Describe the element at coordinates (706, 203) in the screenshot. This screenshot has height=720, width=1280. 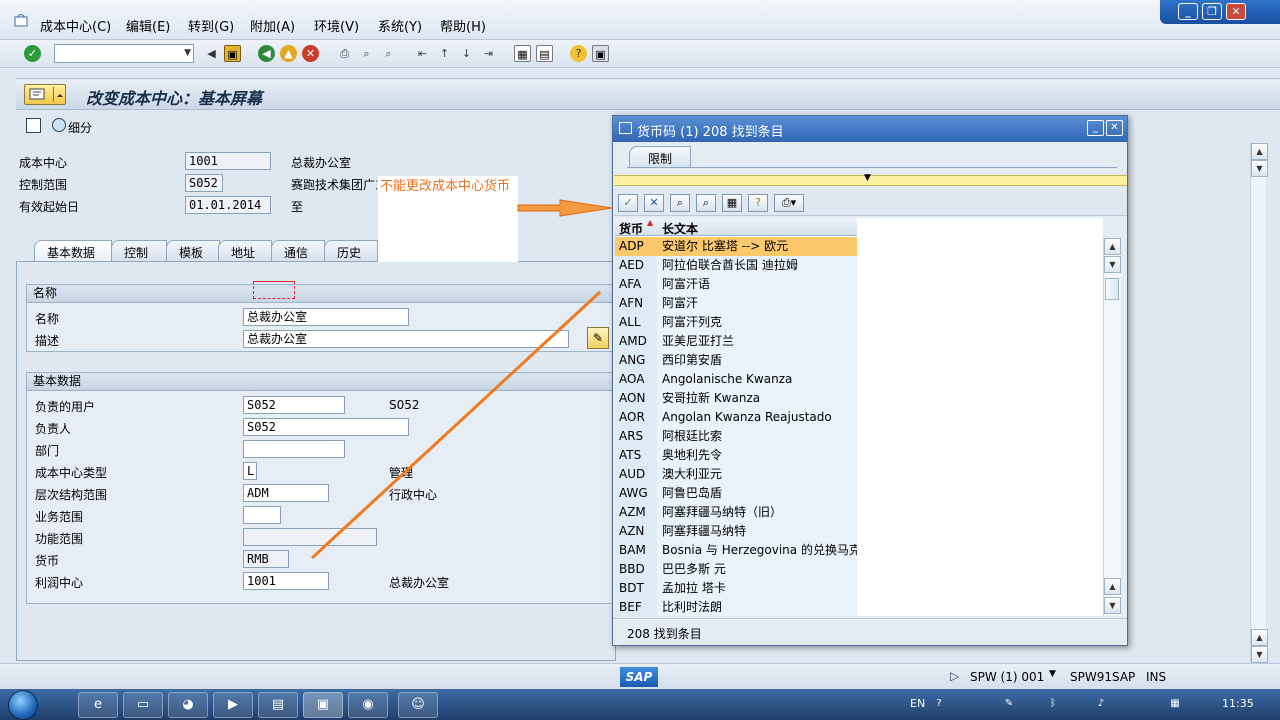
I see `find-next-icon: ⌕` at that location.